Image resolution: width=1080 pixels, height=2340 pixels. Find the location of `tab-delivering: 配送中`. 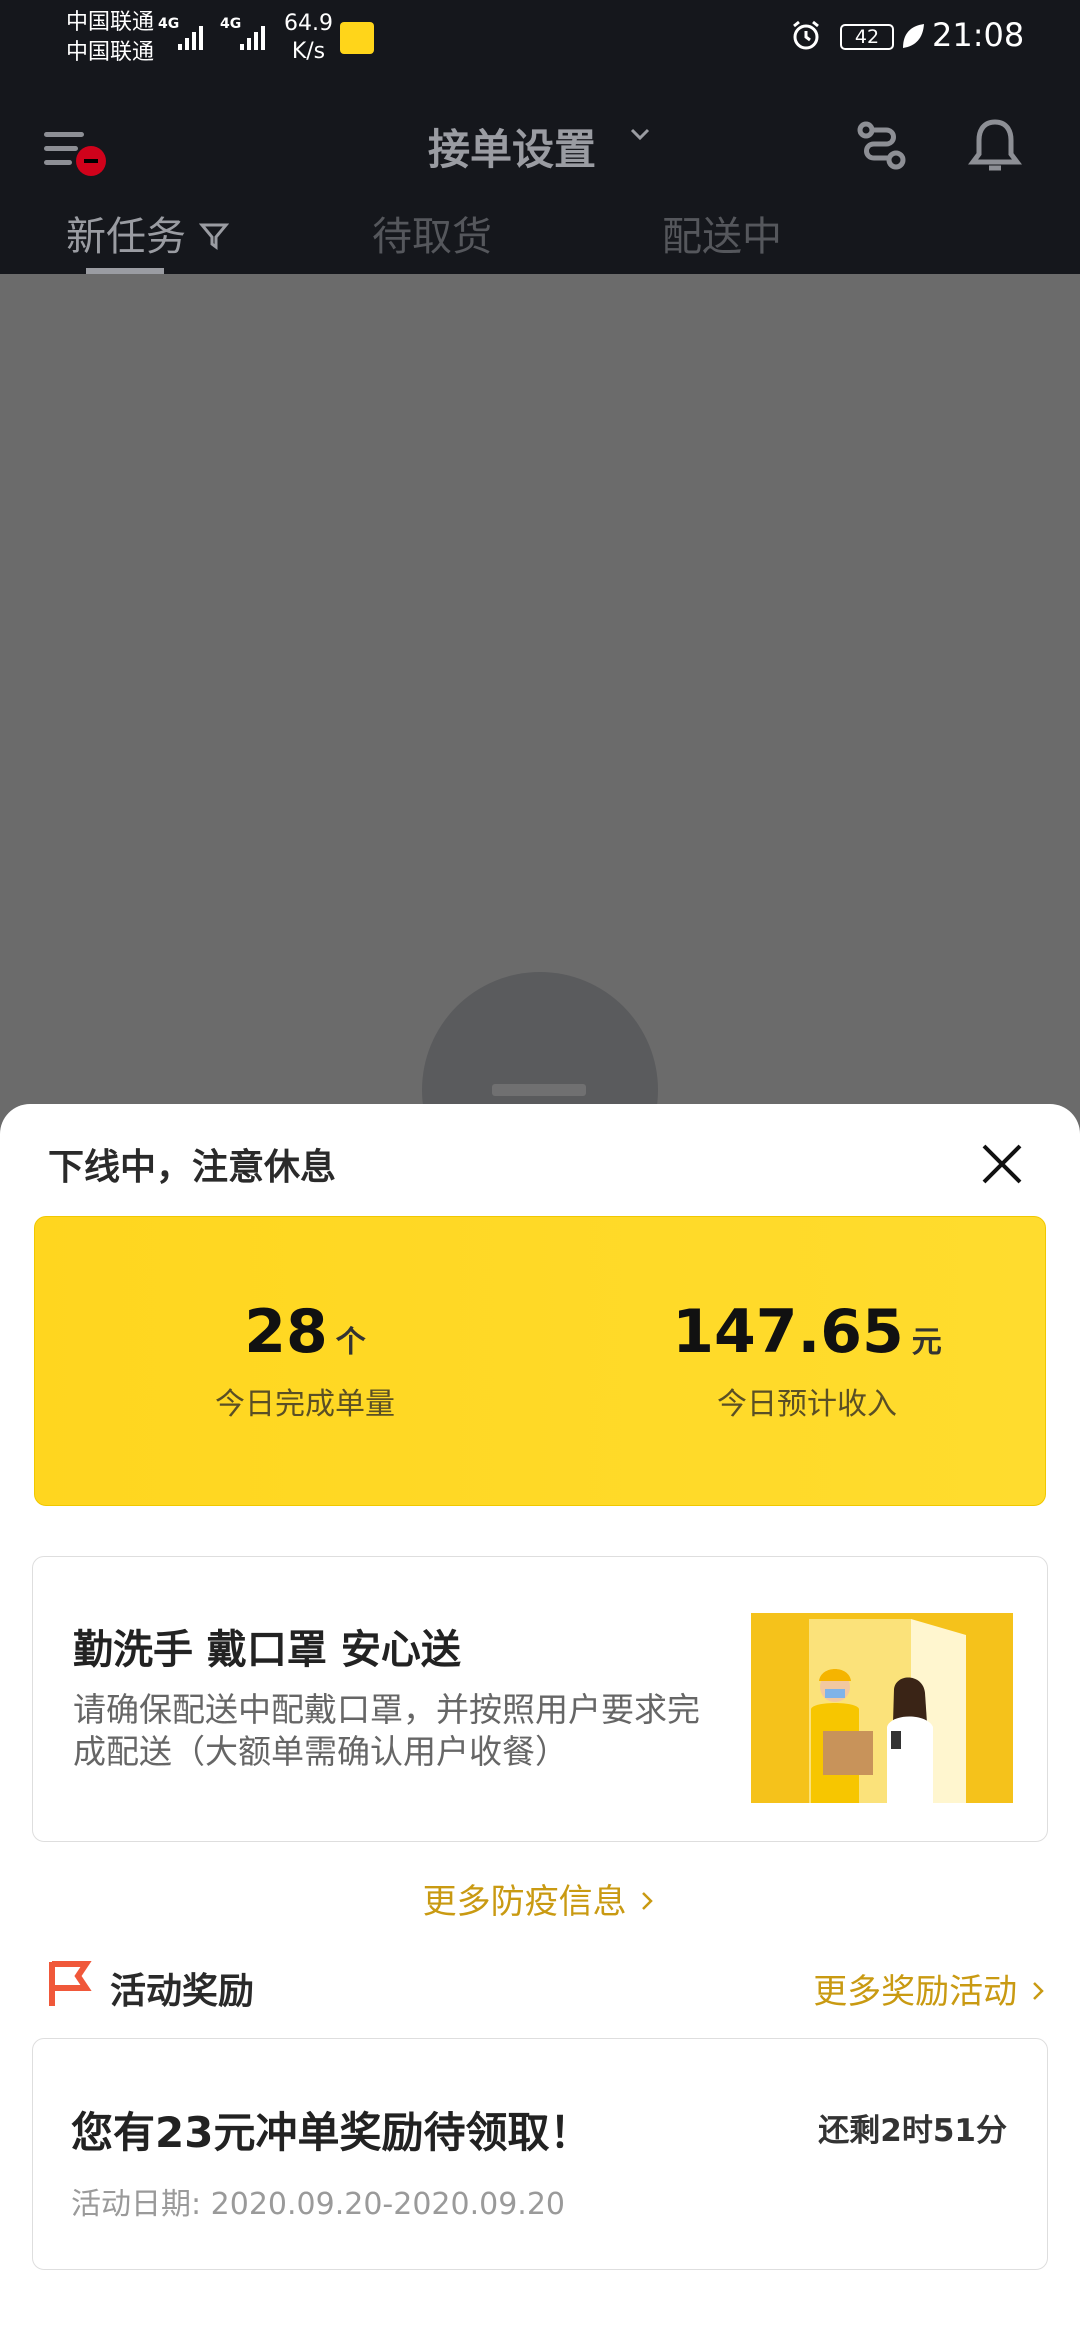

tab-delivering: 配送中 is located at coordinates (722, 233).